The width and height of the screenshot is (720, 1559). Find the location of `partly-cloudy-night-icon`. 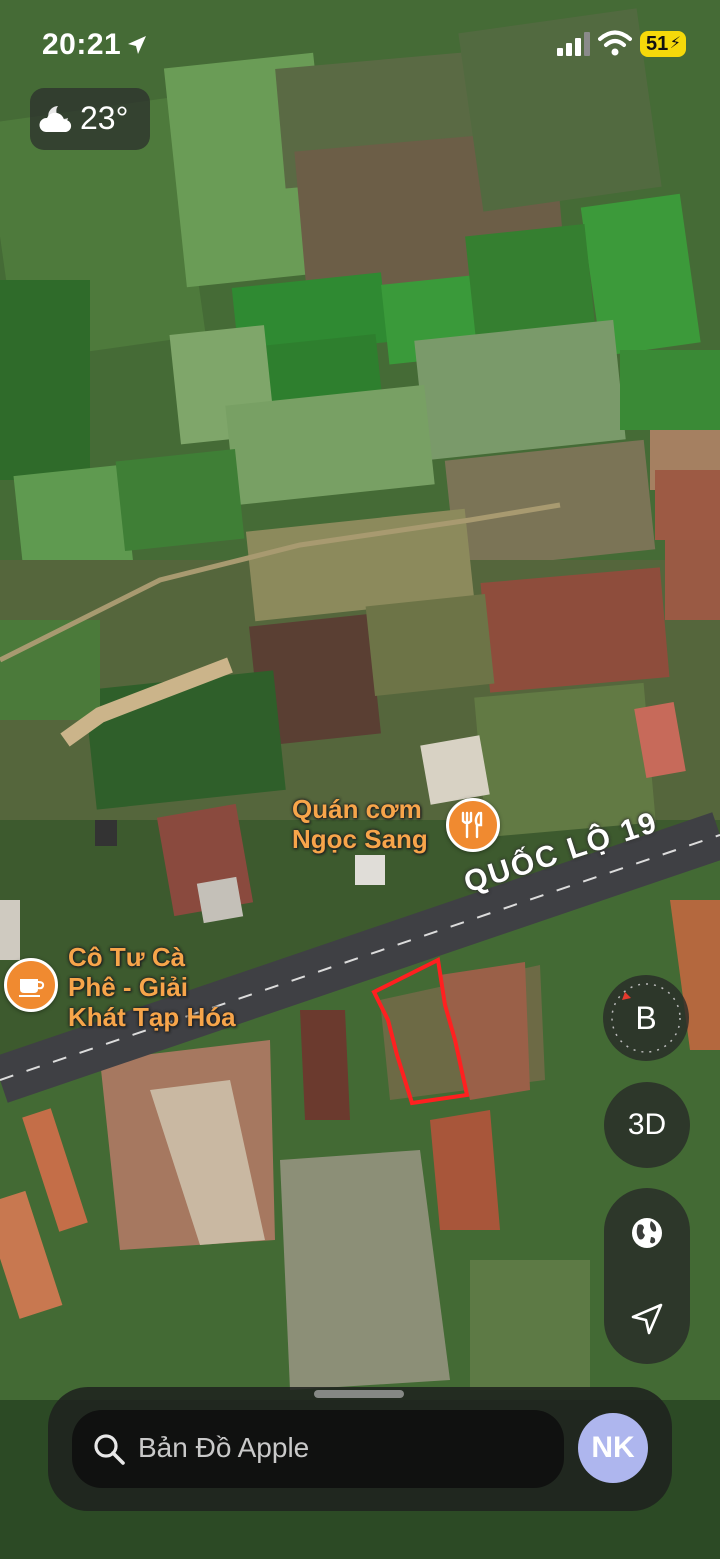

partly-cloudy-night-icon is located at coordinates (55, 119).